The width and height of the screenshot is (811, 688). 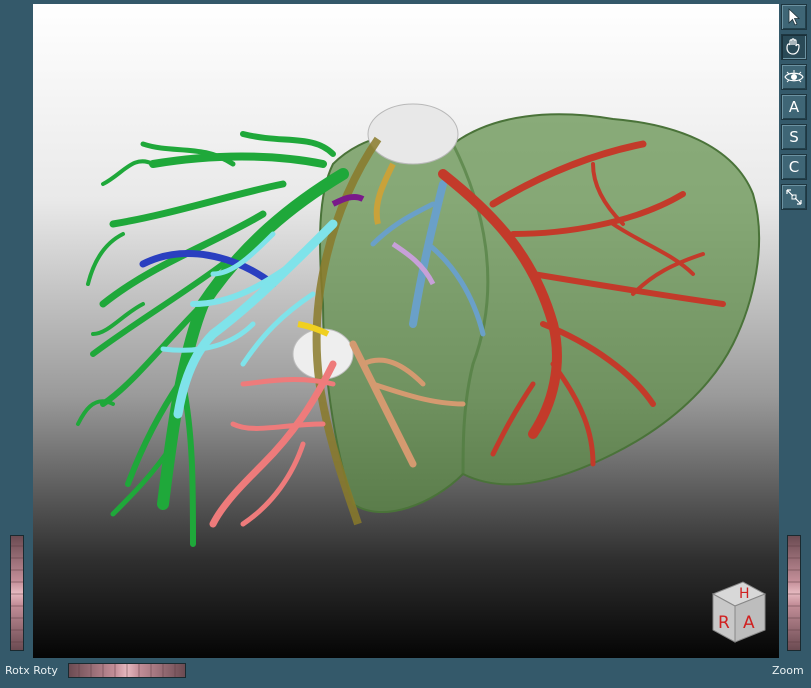 I want to click on view-toolbar: A S C, so click(x=795, y=109).